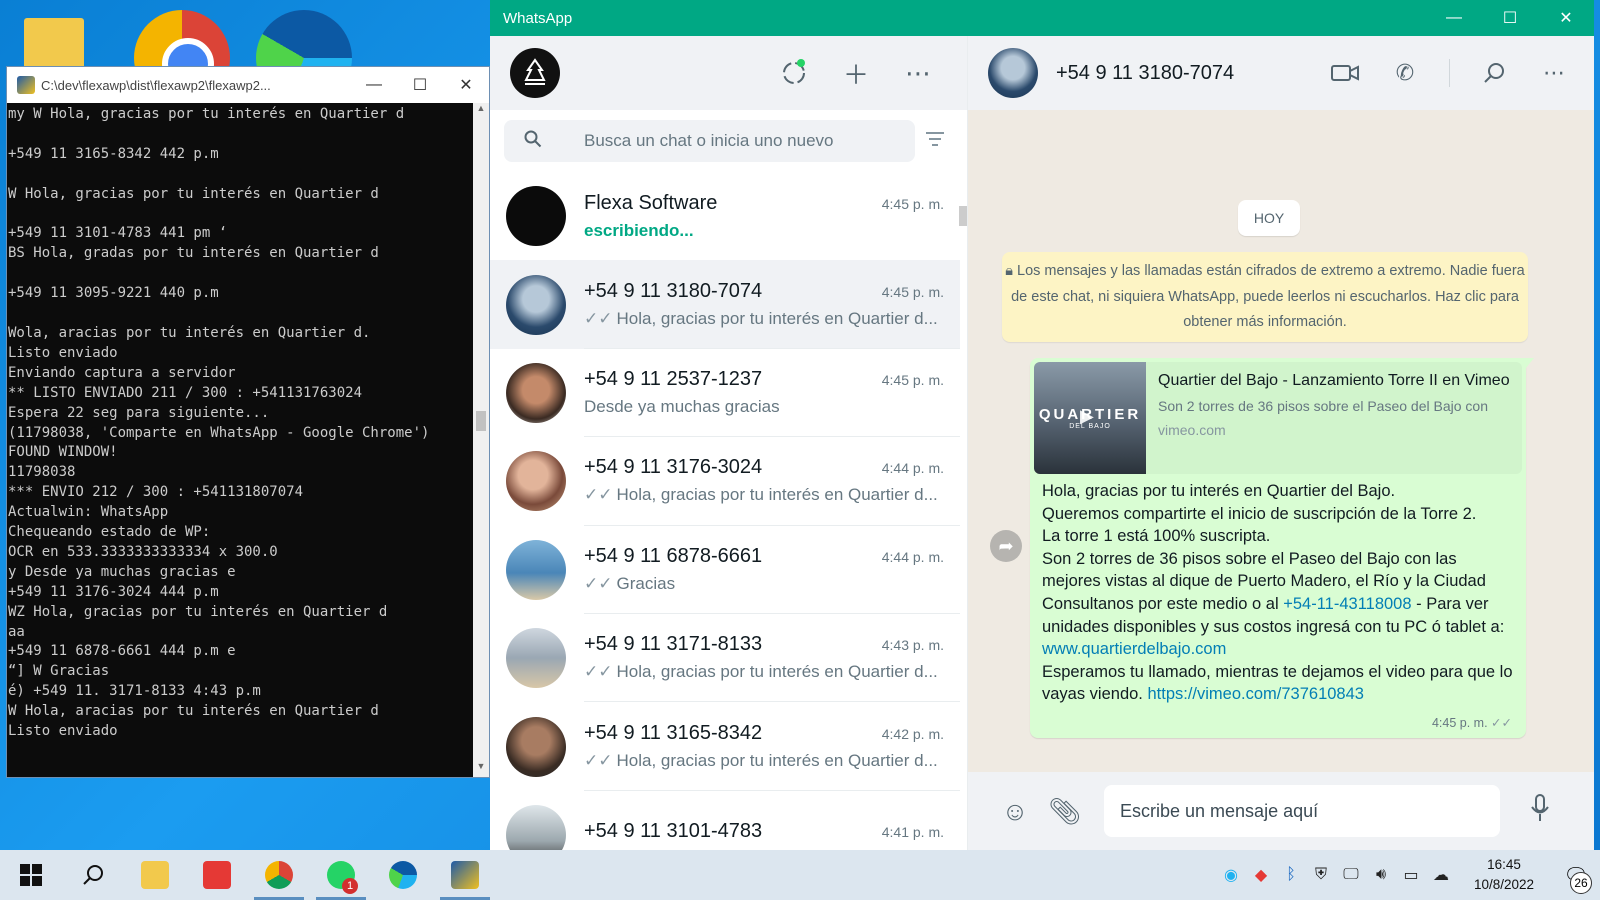 This screenshot has height=900, width=1600. What do you see at coordinates (673, 467) in the screenshot?
I see `chat-name: +54 9 11 3176-3024` at bounding box center [673, 467].